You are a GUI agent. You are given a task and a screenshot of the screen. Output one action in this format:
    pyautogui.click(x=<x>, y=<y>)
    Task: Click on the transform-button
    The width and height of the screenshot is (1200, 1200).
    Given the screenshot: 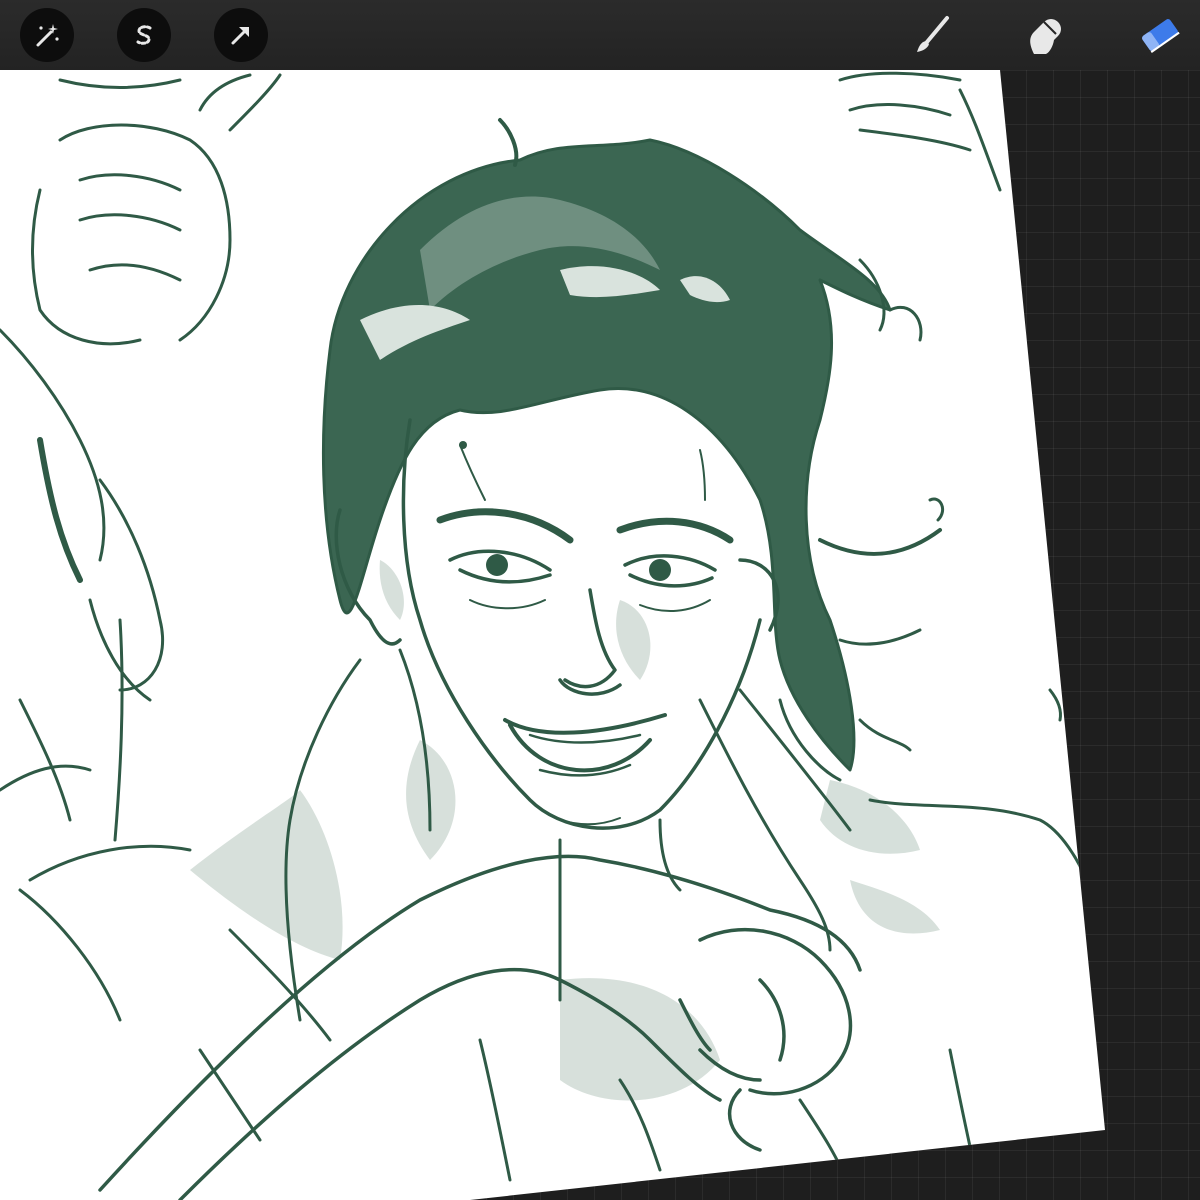 What is the action you would take?
    pyautogui.click(x=241, y=35)
    